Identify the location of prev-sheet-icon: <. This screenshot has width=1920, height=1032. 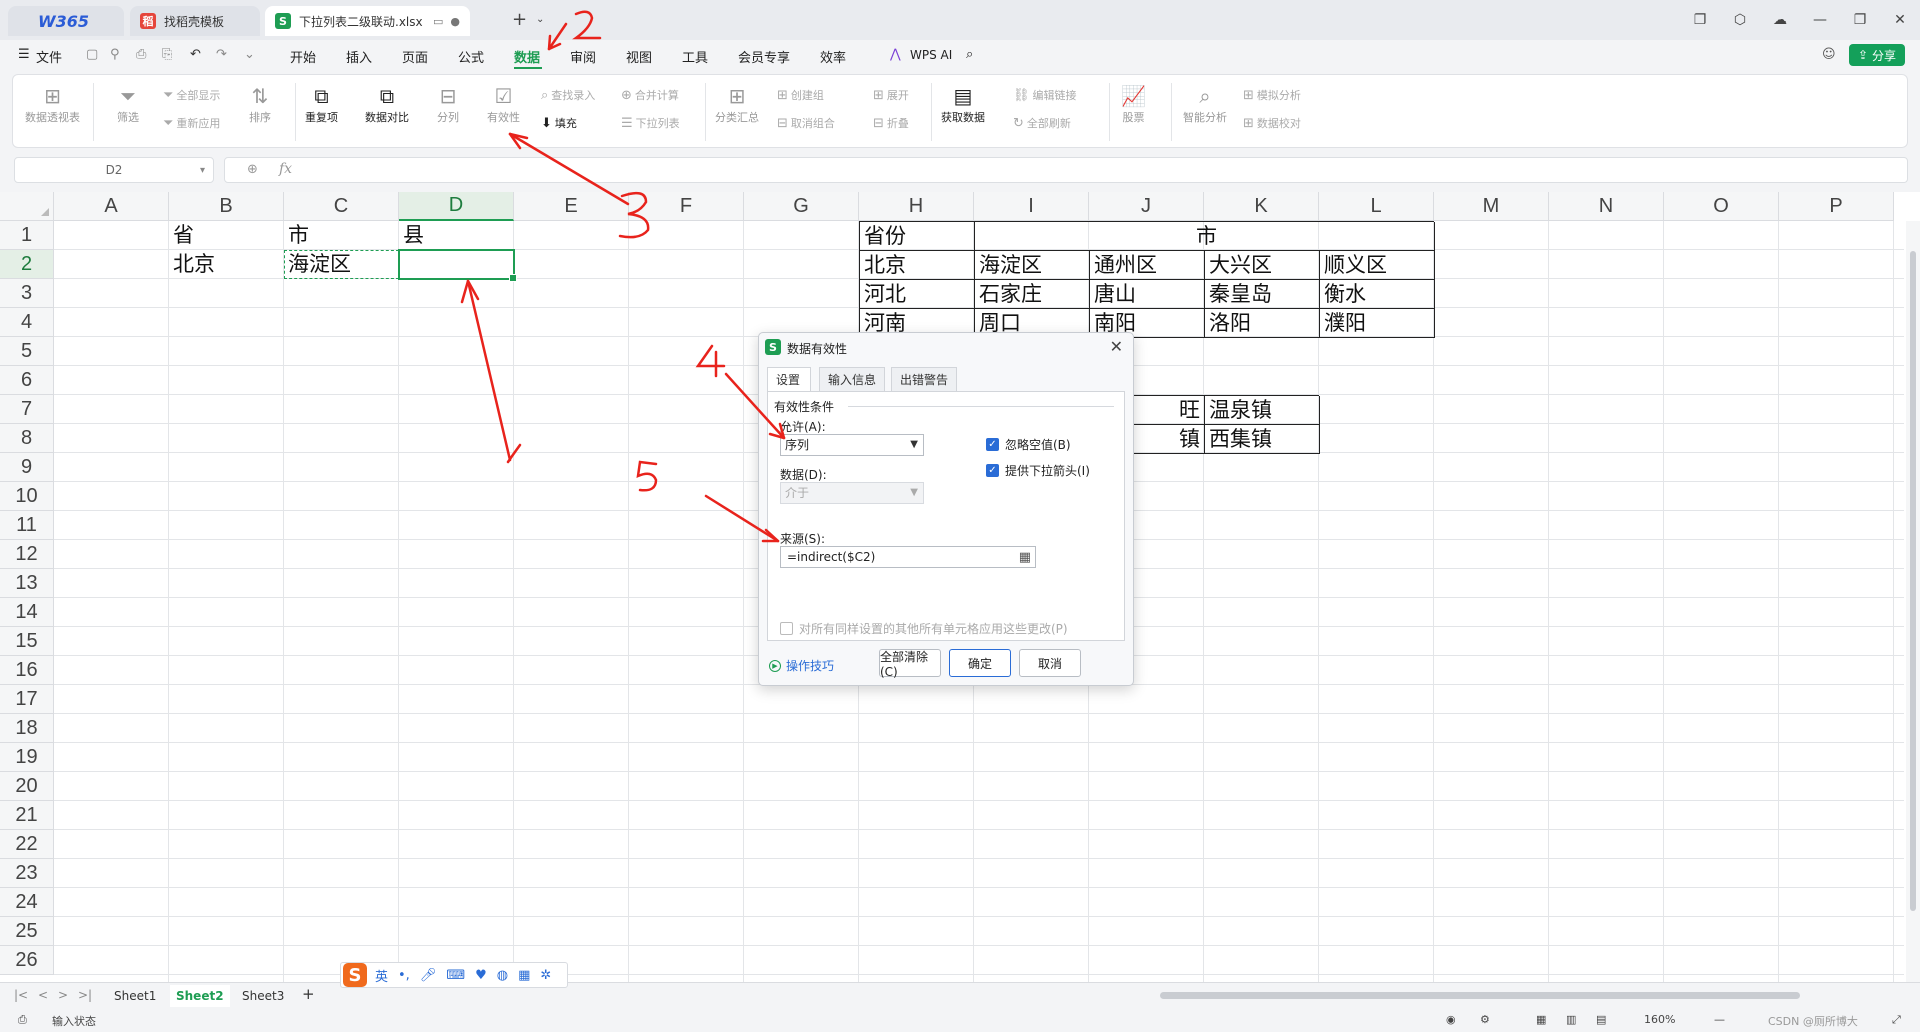
(43, 995).